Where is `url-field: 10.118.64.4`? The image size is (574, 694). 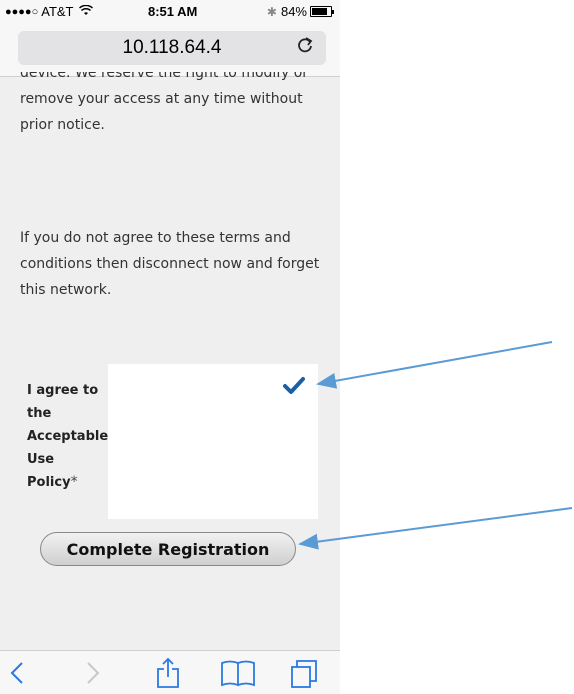
url-field: 10.118.64.4 is located at coordinates (172, 48).